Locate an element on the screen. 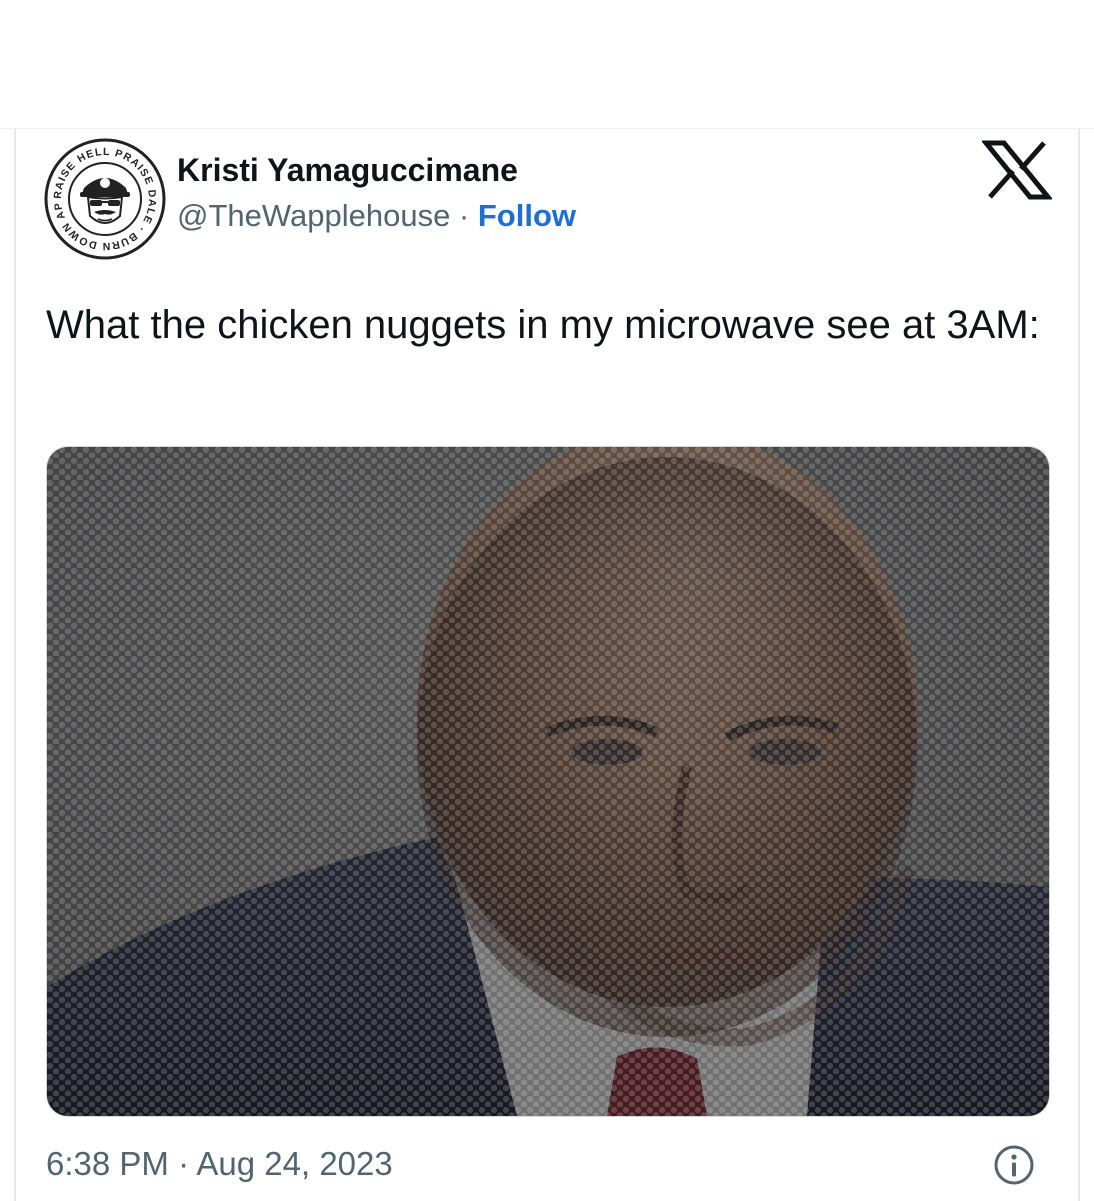 This screenshot has width=1094, height=1201. x-logo-icon is located at coordinates (1017, 170).